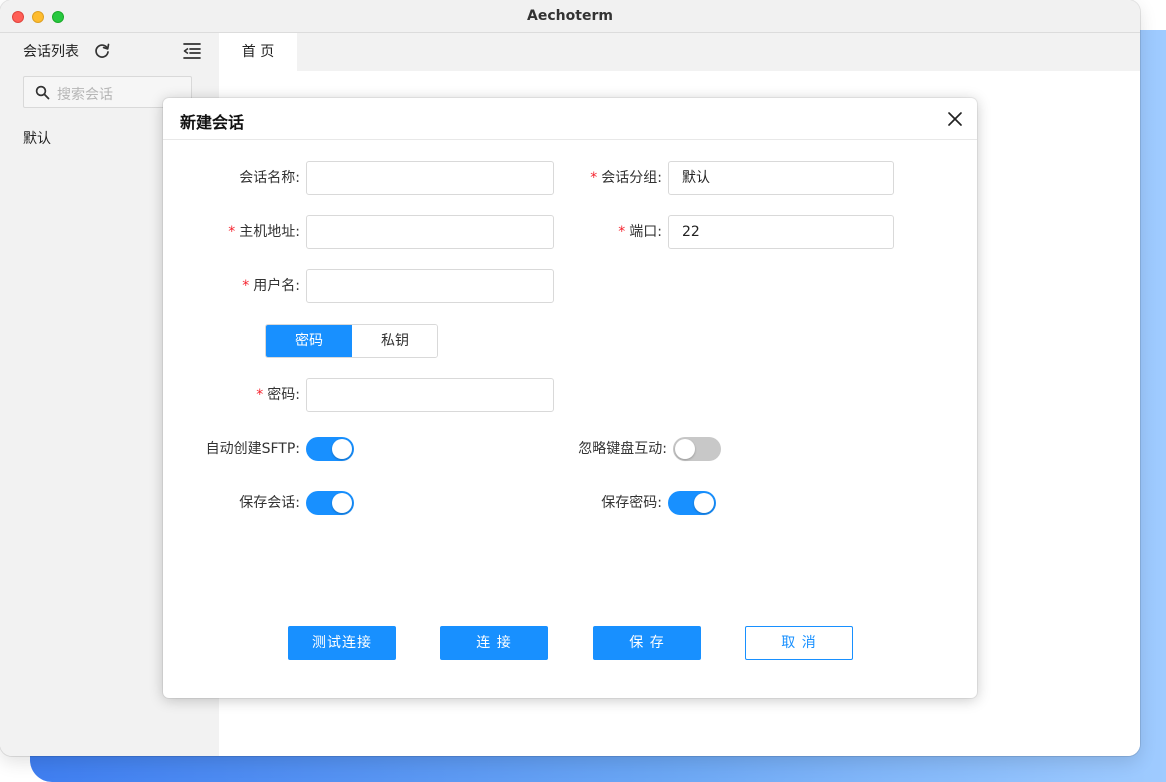  I want to click on save-button: 保 存, so click(647, 643).